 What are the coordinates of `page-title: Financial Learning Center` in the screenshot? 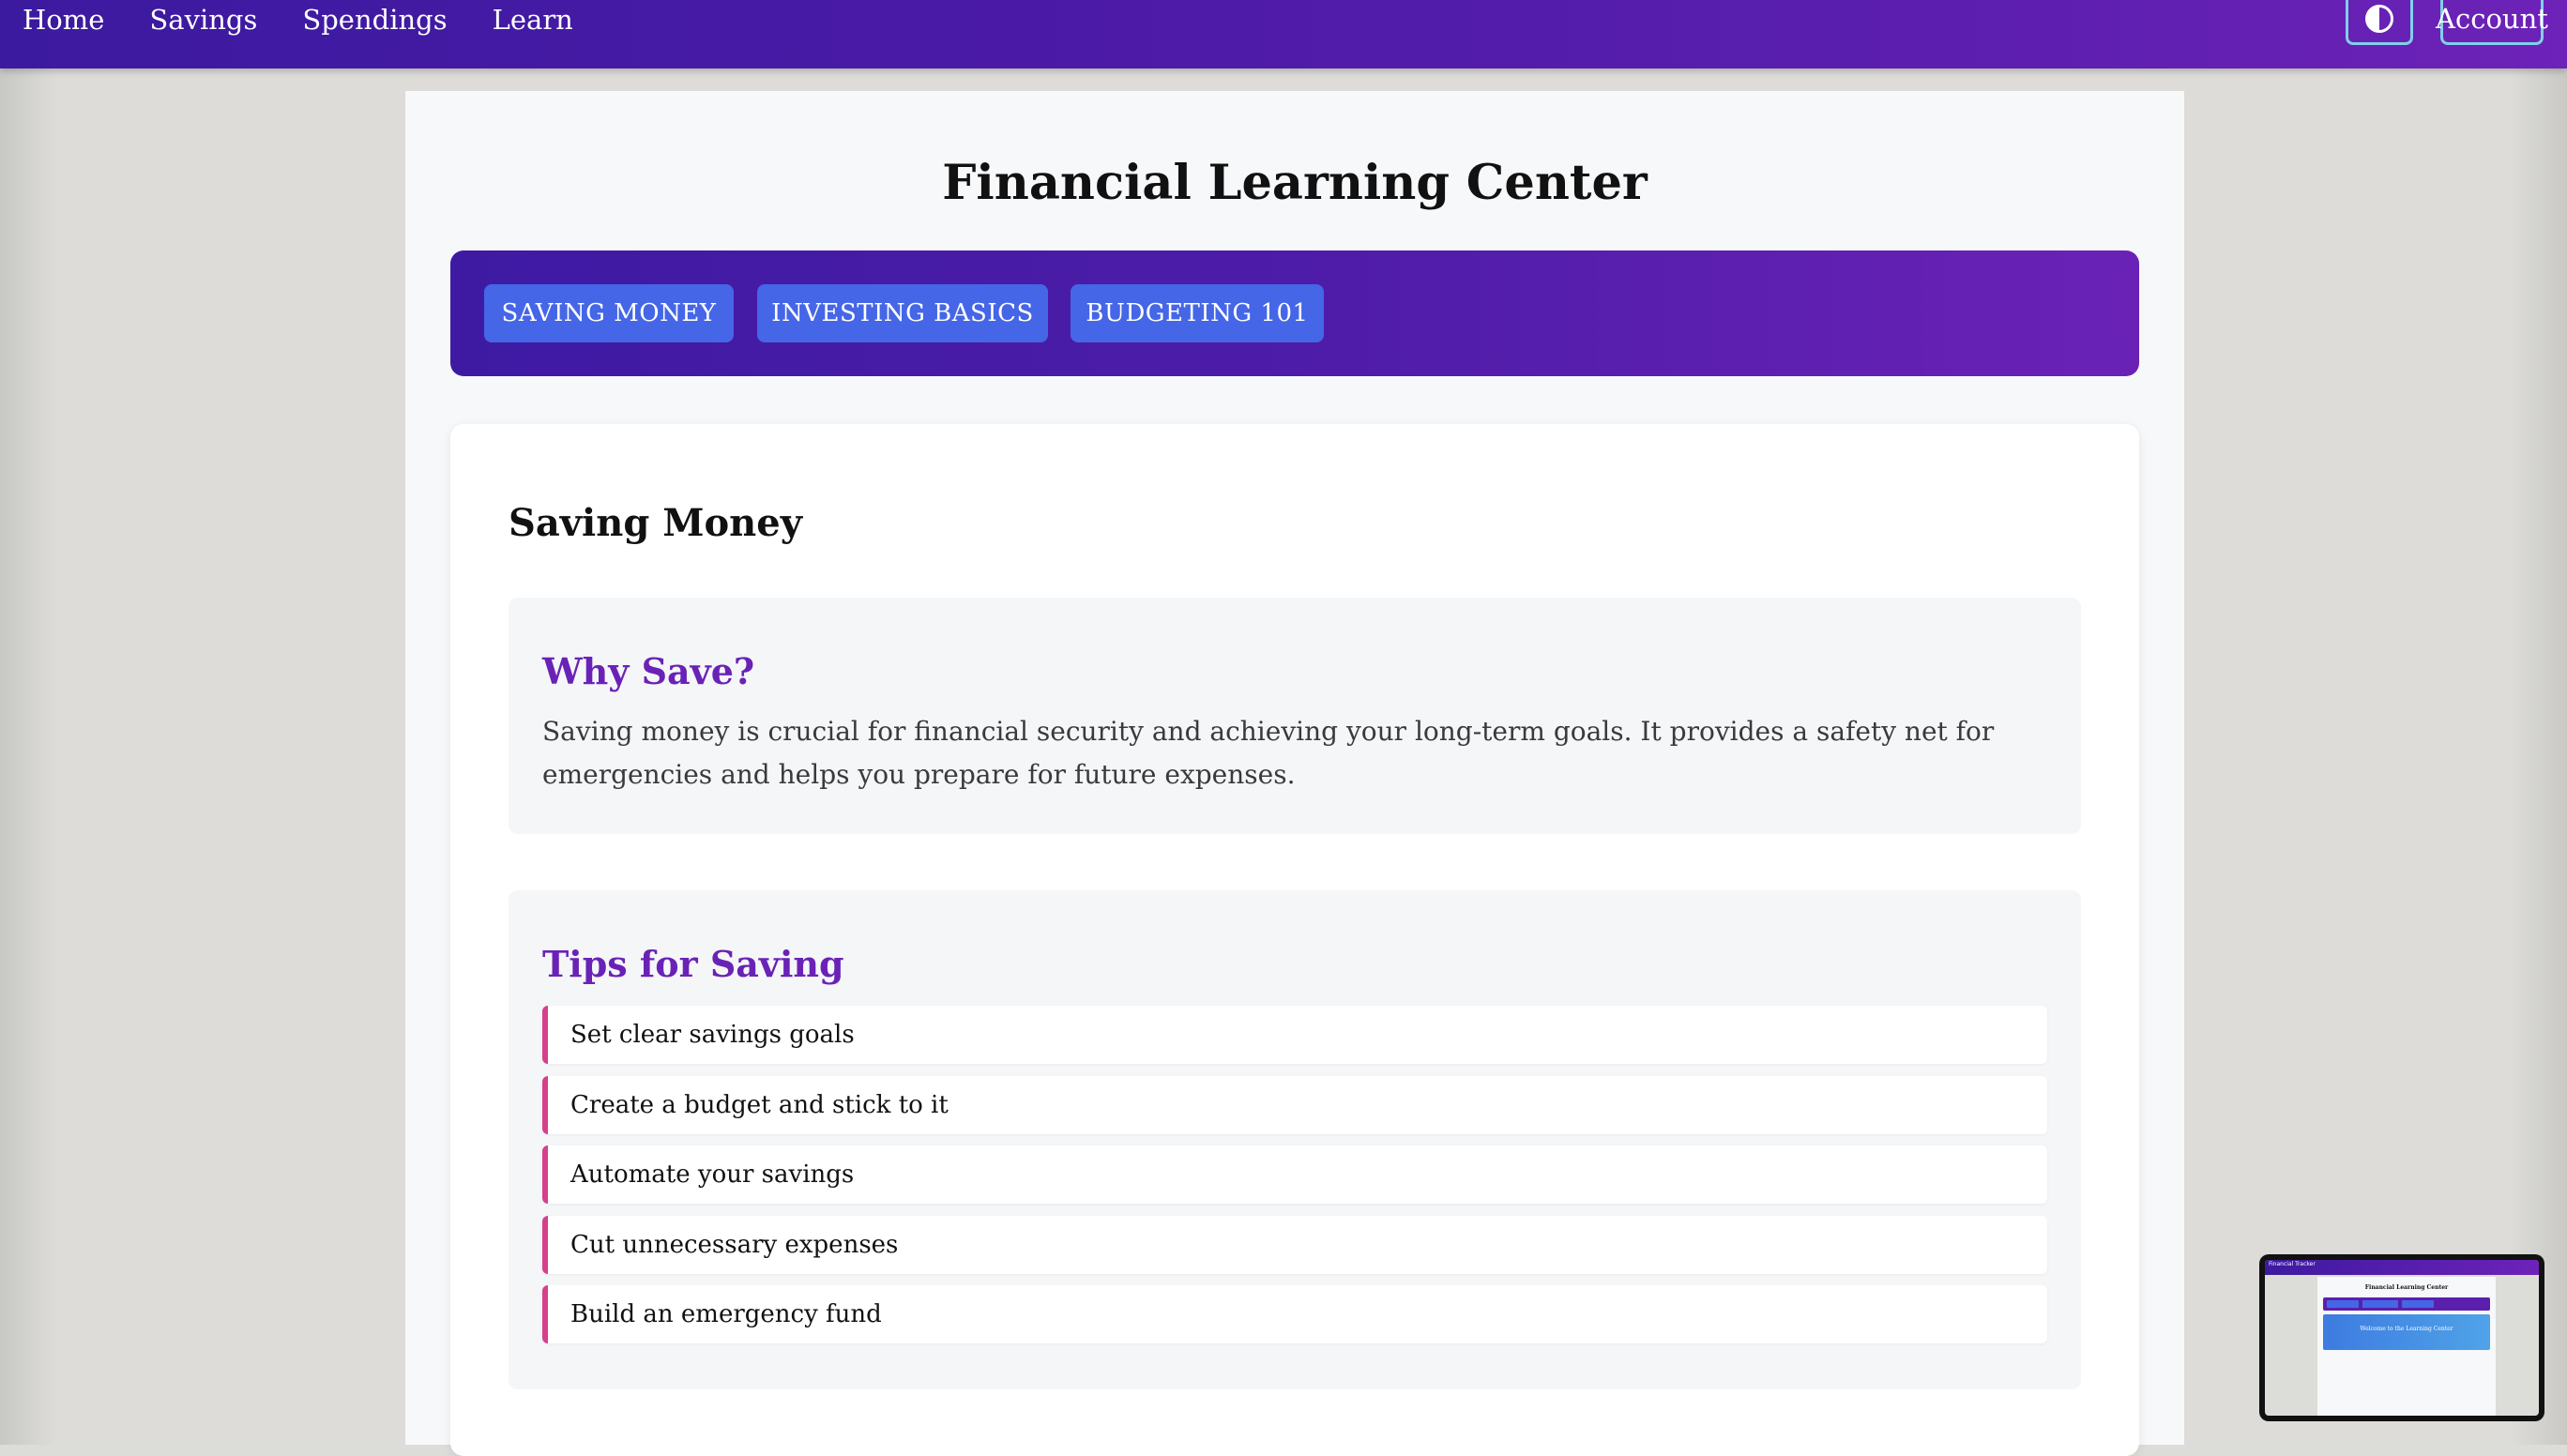 It's located at (1295, 183).